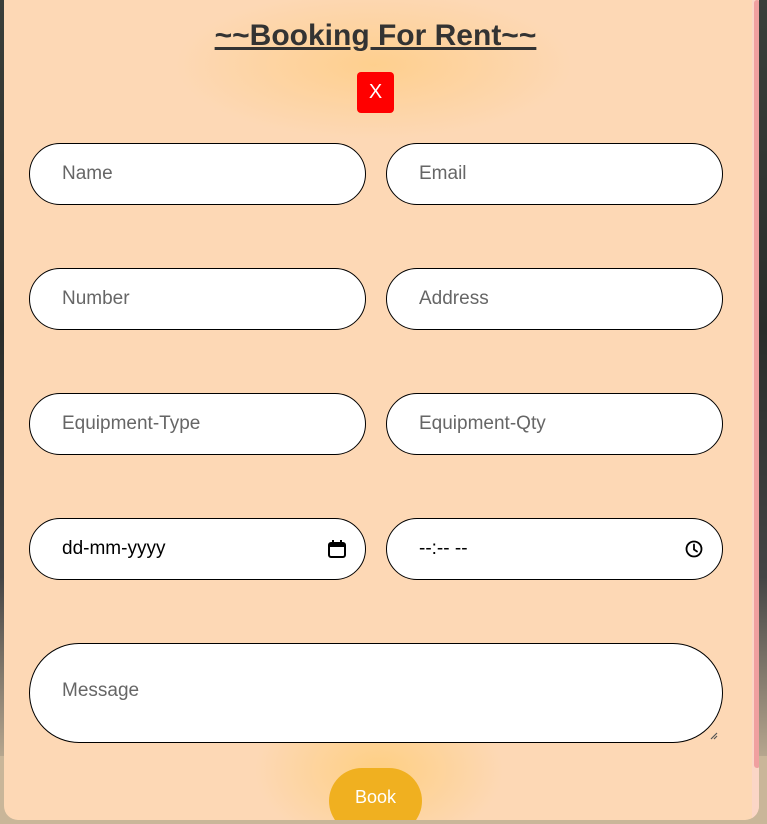 The image size is (767, 824). I want to click on scrollbar-thumb, so click(756, 384).